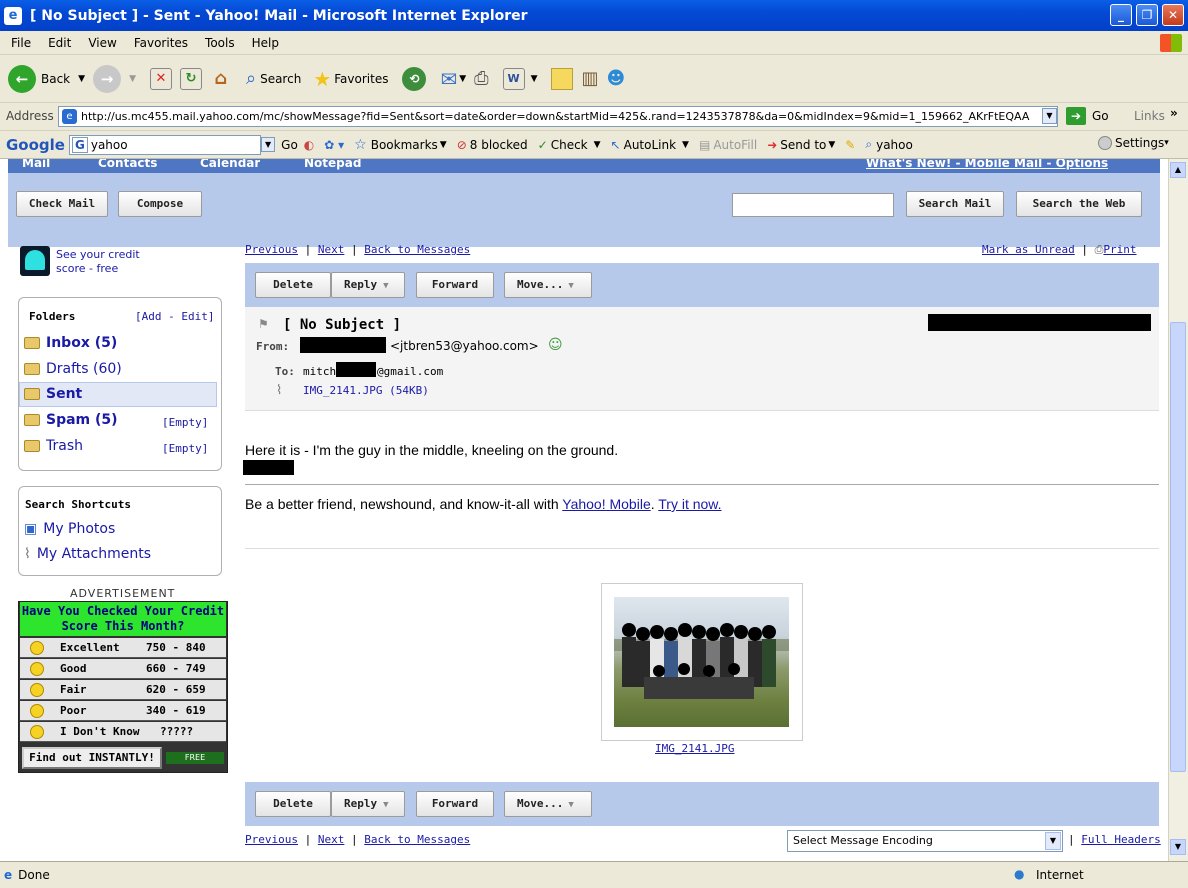 This screenshot has width=1188, height=888. I want to click on menu-tools: Tools, so click(220, 43).